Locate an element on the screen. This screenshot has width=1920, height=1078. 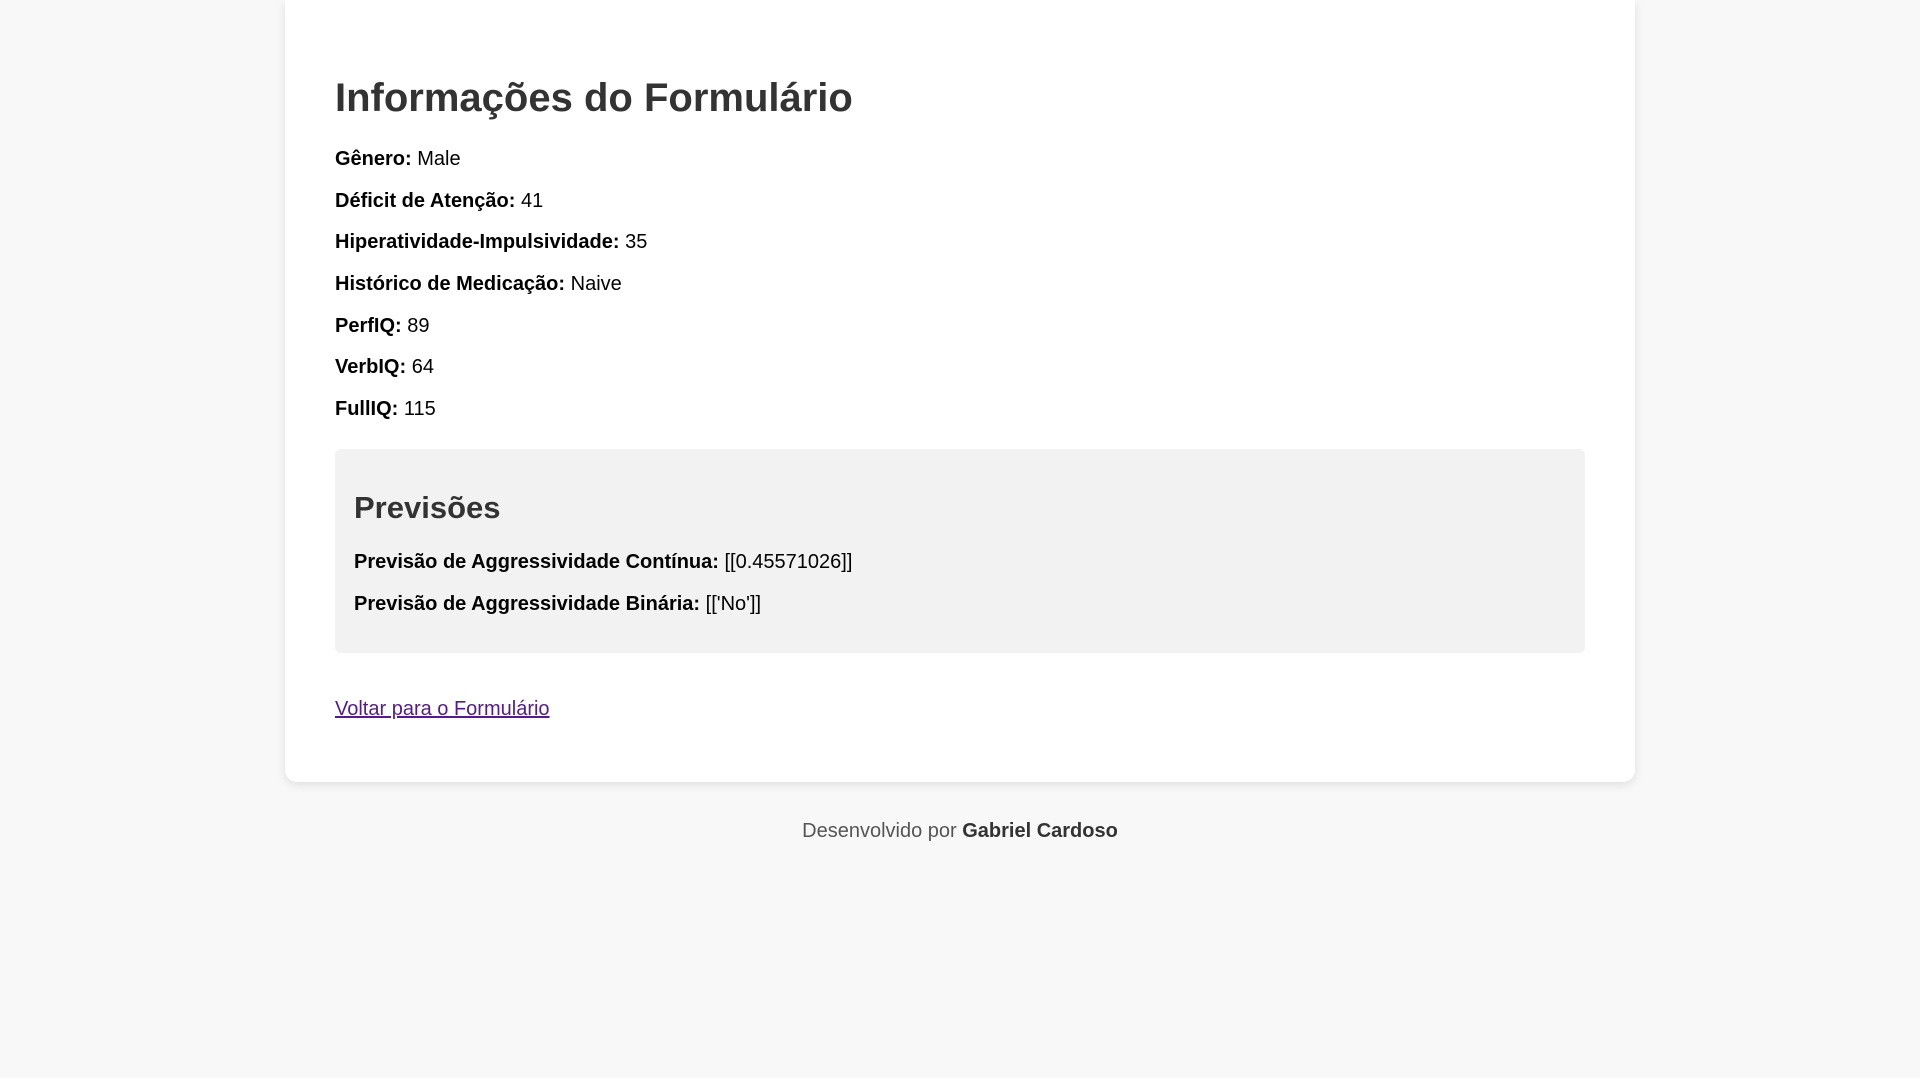
back-to-form-link: Voltar para o Formulário is located at coordinates (442, 709).